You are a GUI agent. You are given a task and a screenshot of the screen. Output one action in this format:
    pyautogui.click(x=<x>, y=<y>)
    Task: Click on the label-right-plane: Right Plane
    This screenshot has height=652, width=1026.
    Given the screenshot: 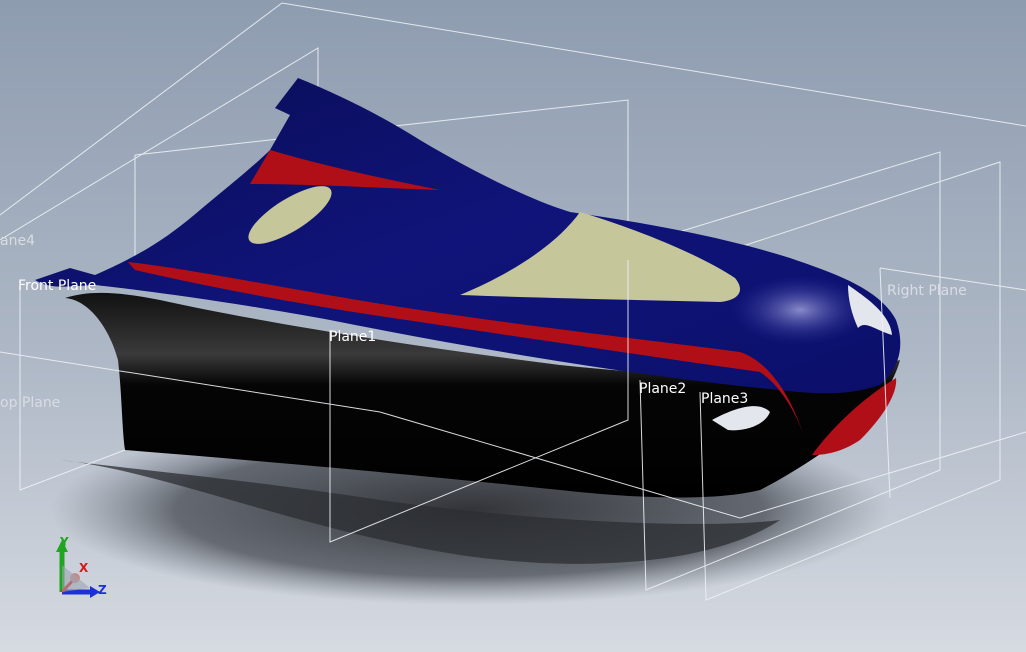 What is the action you would take?
    pyautogui.click(x=927, y=291)
    